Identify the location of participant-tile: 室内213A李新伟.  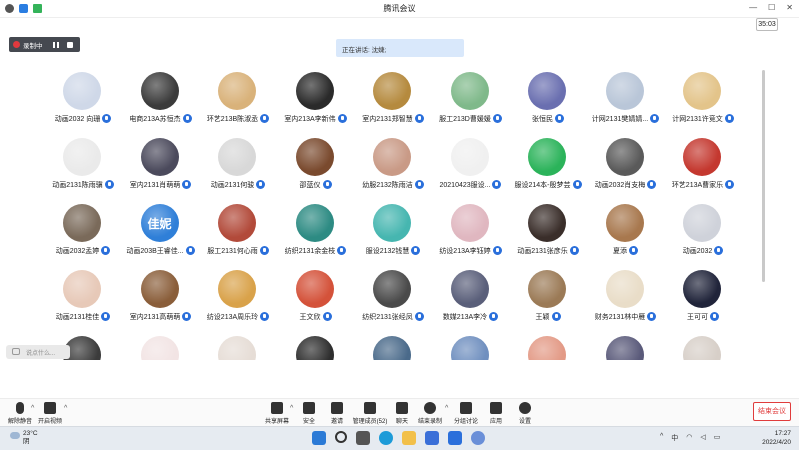
(316, 105).